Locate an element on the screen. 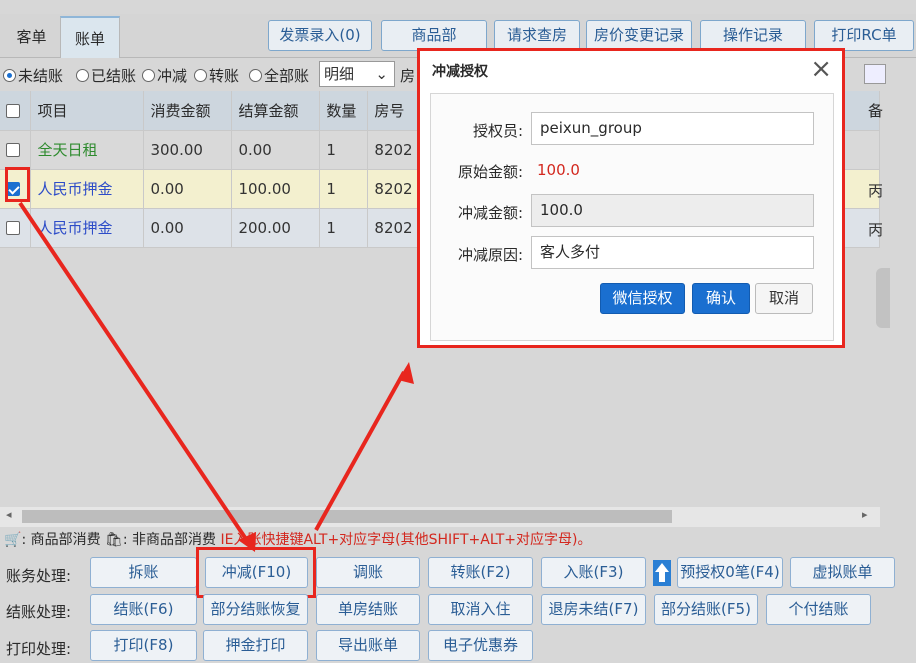 Image resolution: width=916 pixels, height=663 pixels. e-coupon-button: 电子优惠券 is located at coordinates (480, 645).